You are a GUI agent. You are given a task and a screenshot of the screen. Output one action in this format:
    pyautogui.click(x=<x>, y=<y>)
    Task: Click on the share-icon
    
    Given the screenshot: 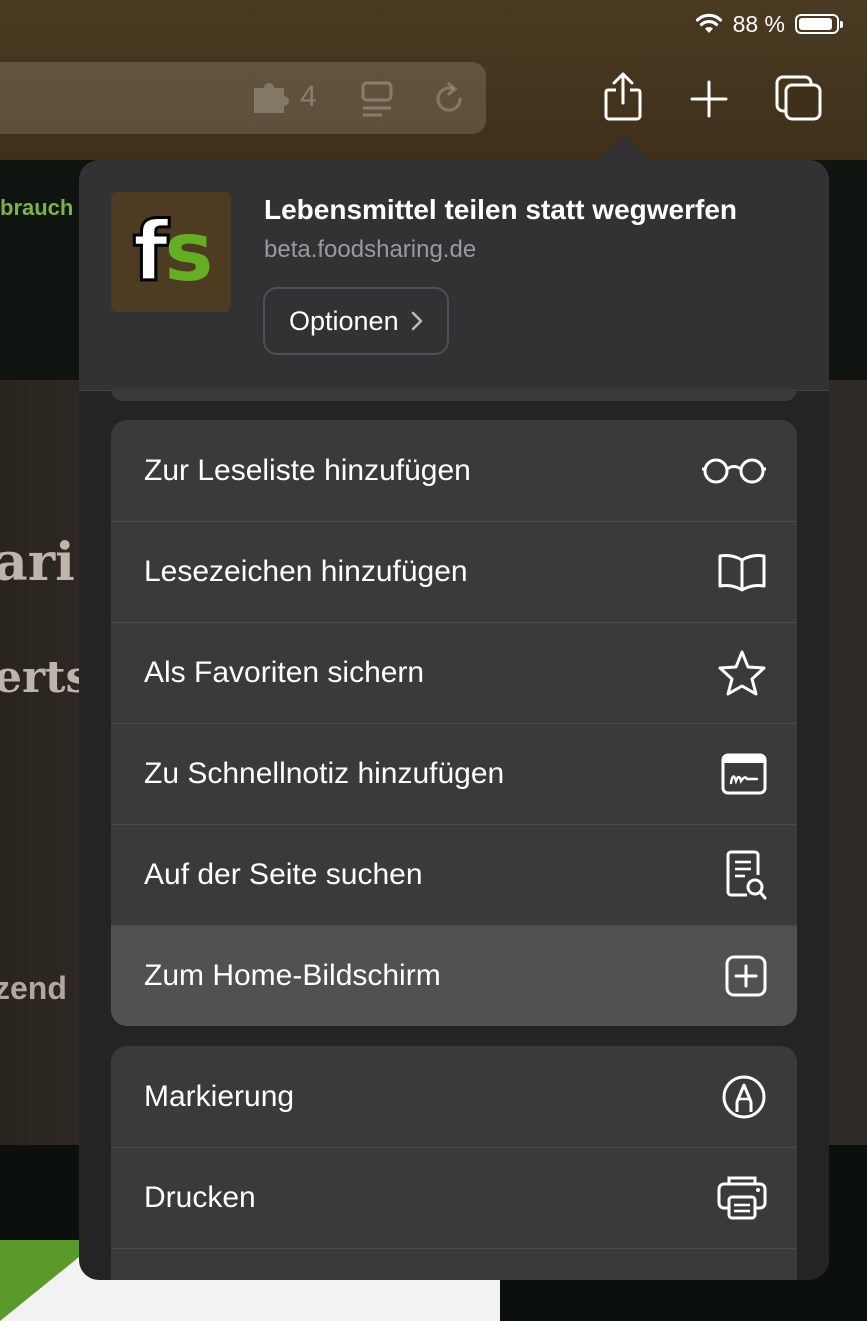 What is the action you would take?
    pyautogui.click(x=623, y=97)
    